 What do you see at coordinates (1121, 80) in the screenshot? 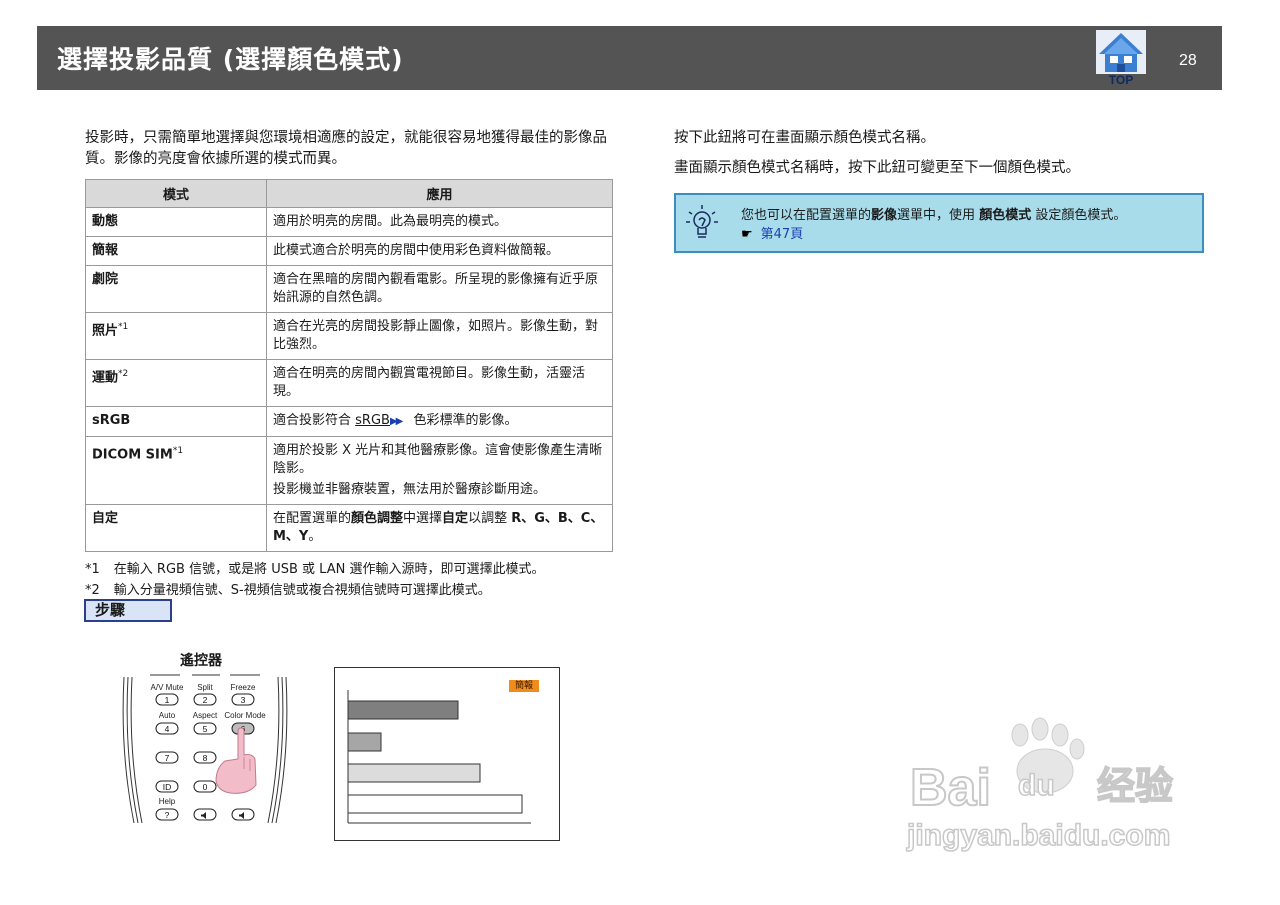
I see `top-label: TOP` at bounding box center [1121, 80].